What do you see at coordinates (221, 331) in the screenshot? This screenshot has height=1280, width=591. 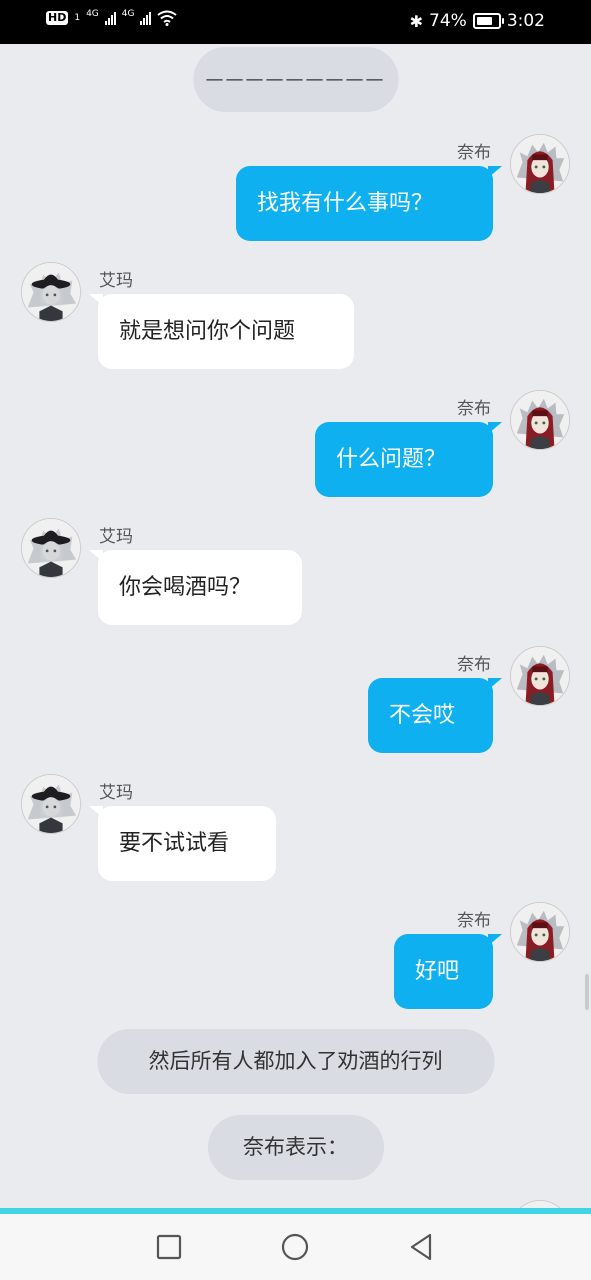 I see `message-bubble: 就是想问你个问题` at bounding box center [221, 331].